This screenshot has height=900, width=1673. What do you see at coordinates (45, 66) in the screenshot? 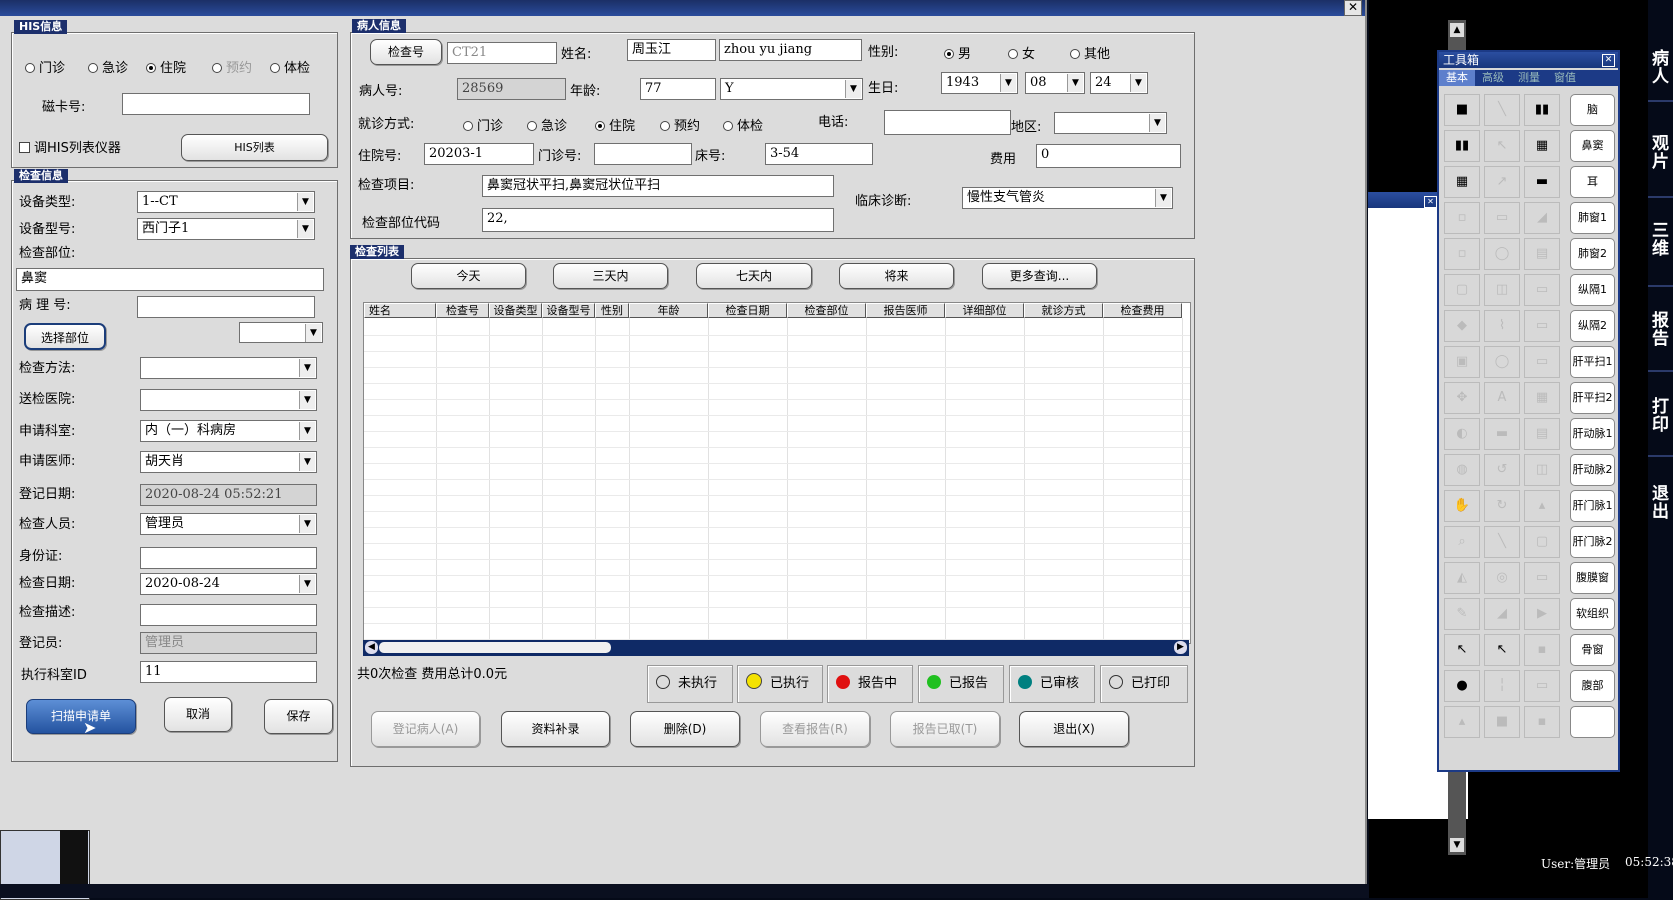
I see `his-radio-outpatient: 门诊` at bounding box center [45, 66].